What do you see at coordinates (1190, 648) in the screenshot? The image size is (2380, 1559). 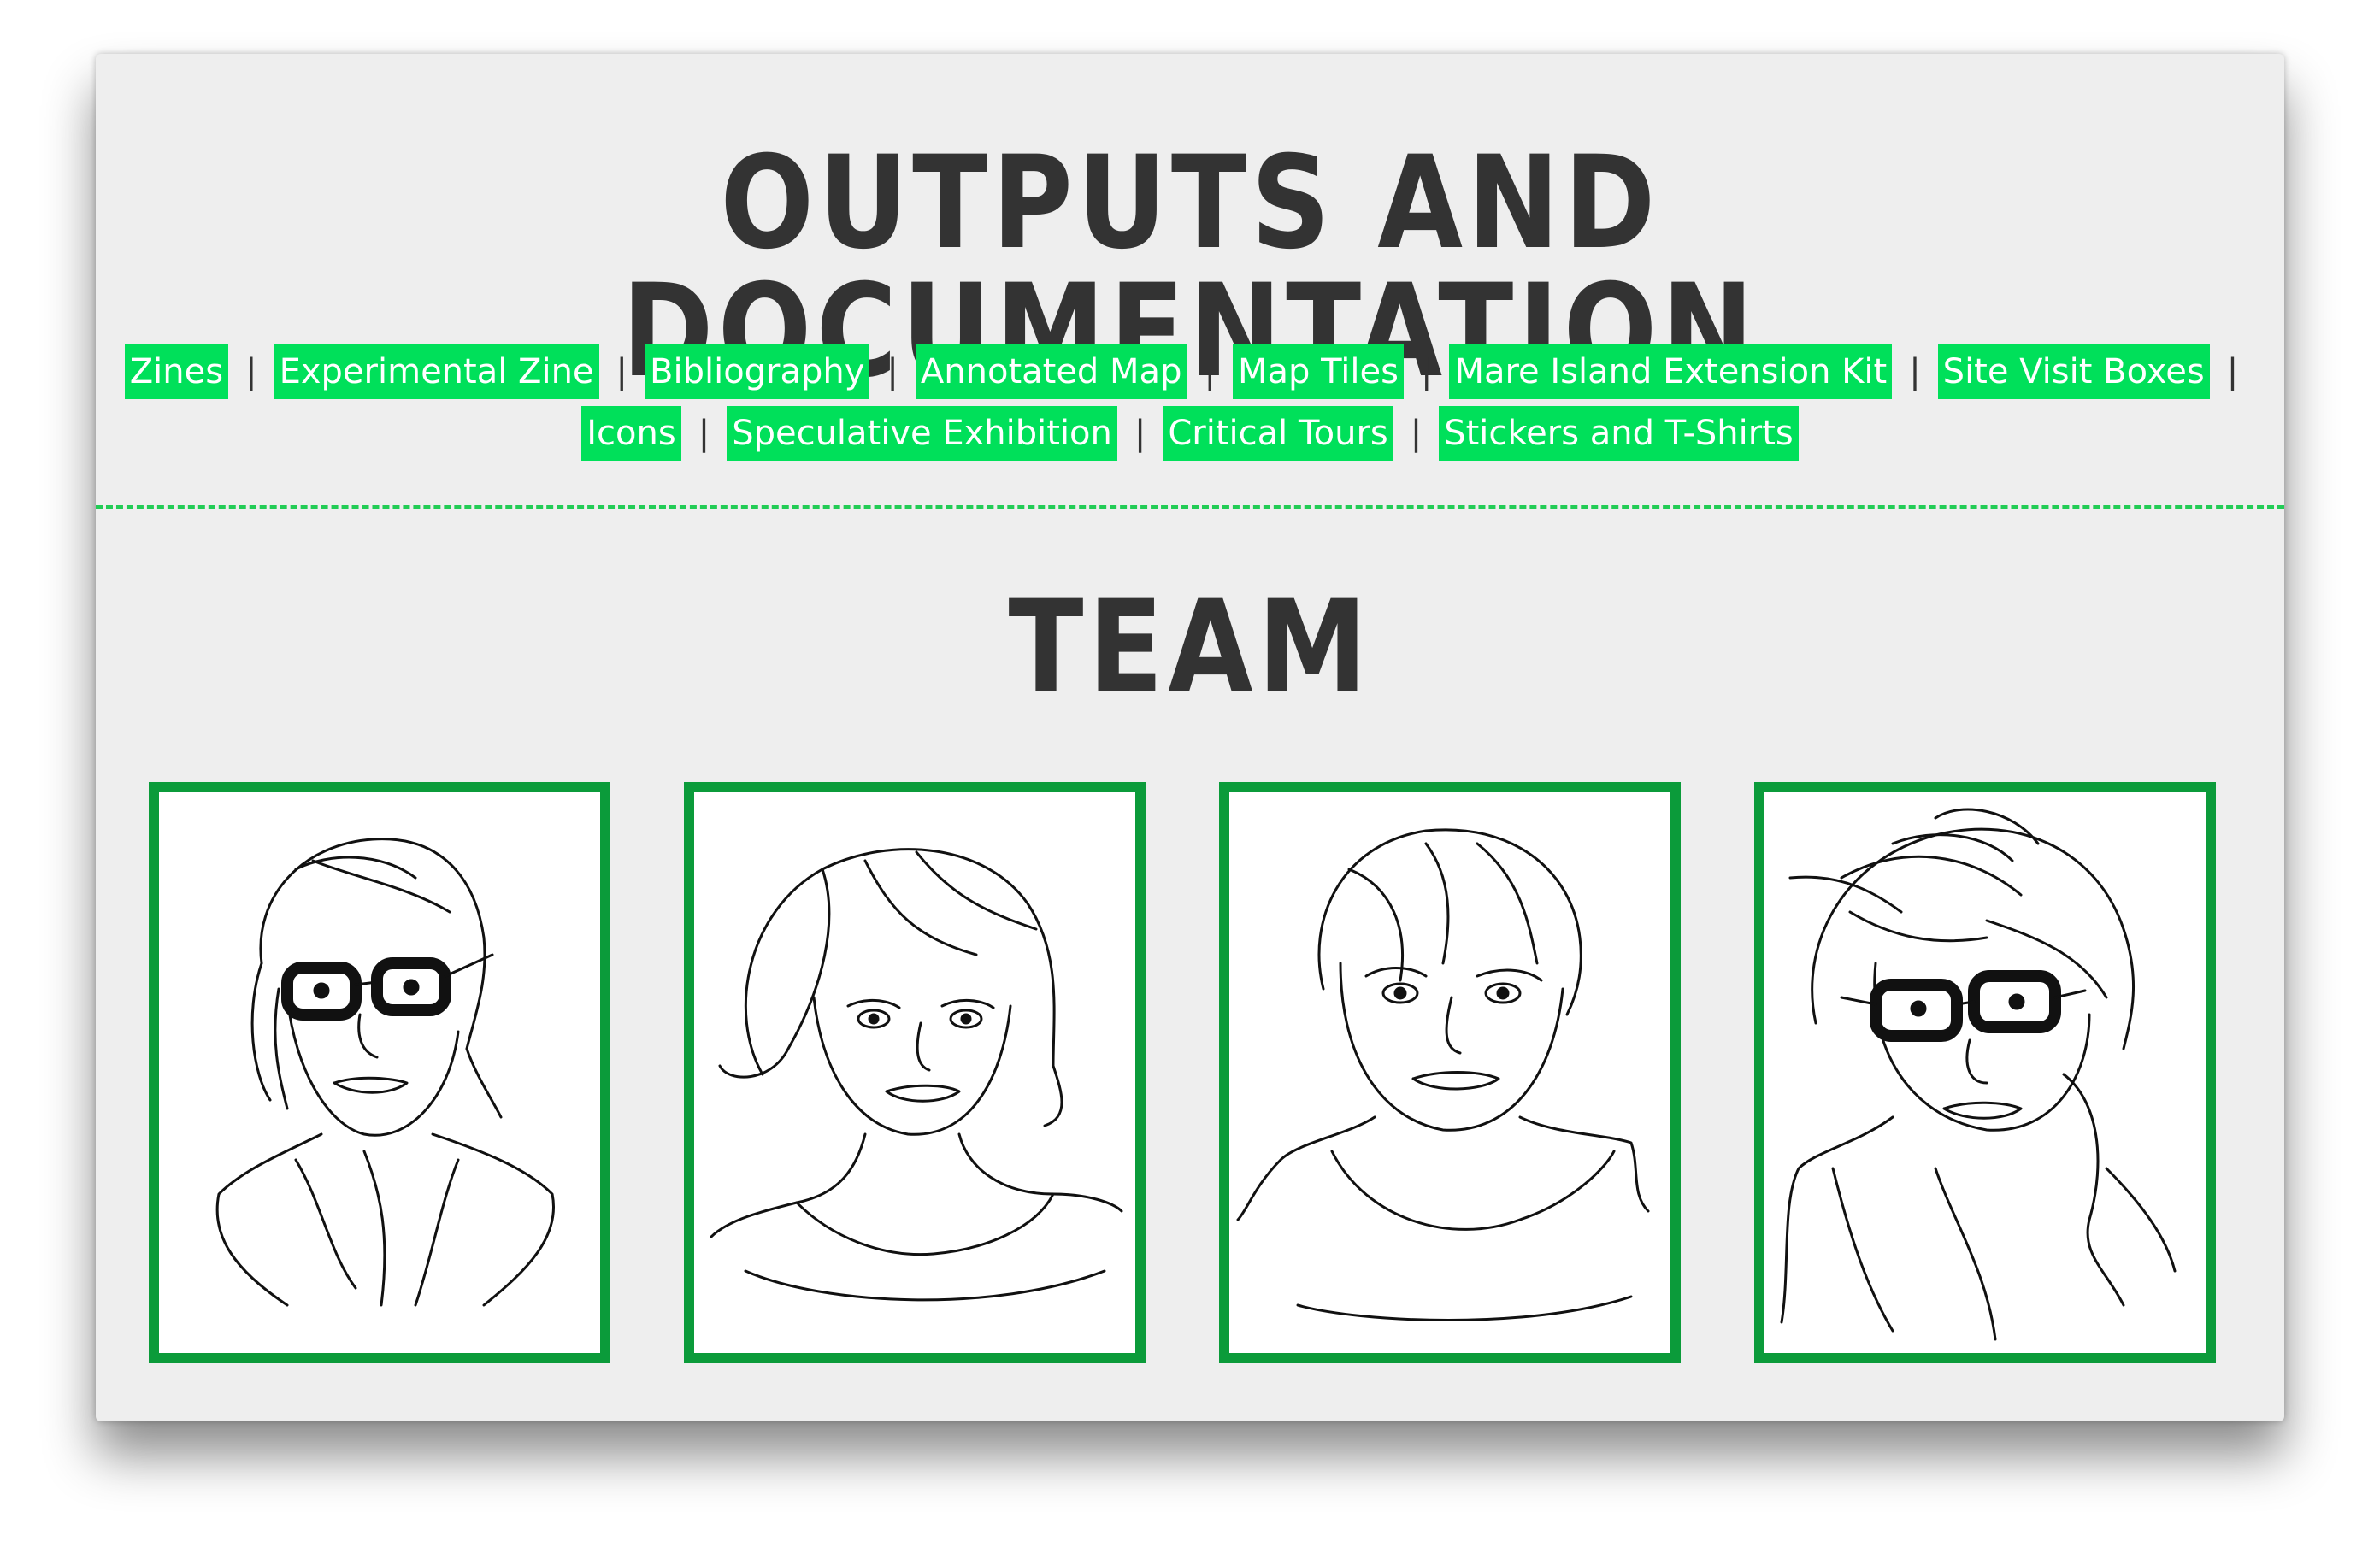 I see `team-heading: TEAM` at bounding box center [1190, 648].